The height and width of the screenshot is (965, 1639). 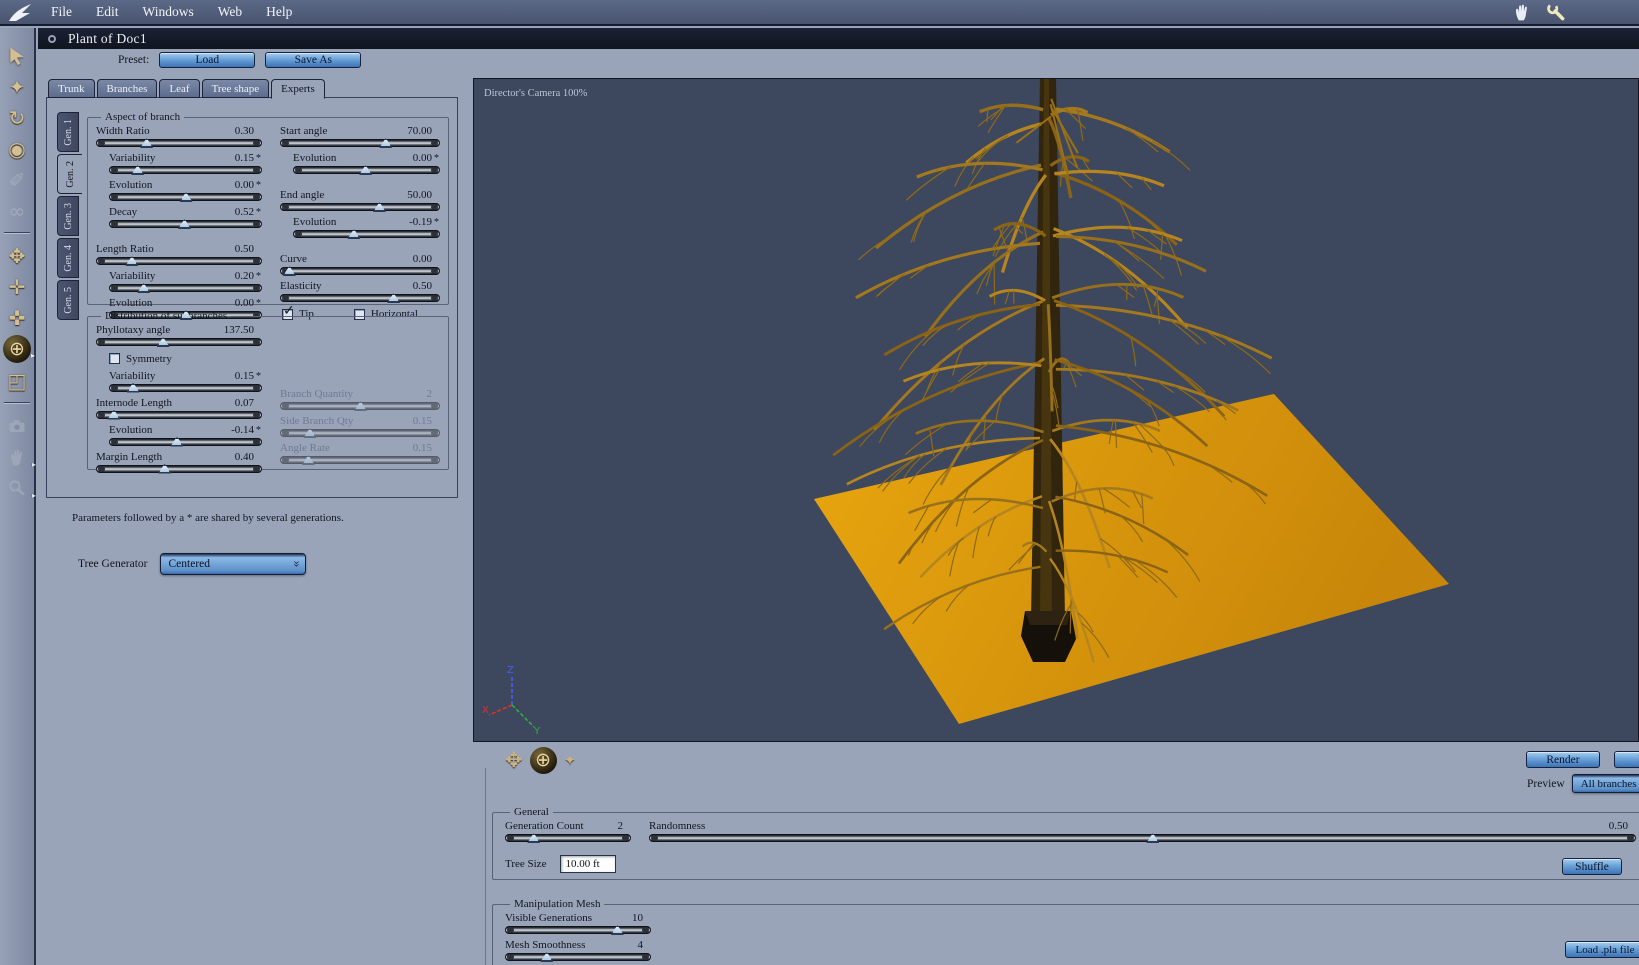 What do you see at coordinates (17, 317) in the screenshot?
I see `orbit-camera-icon: ✜` at bounding box center [17, 317].